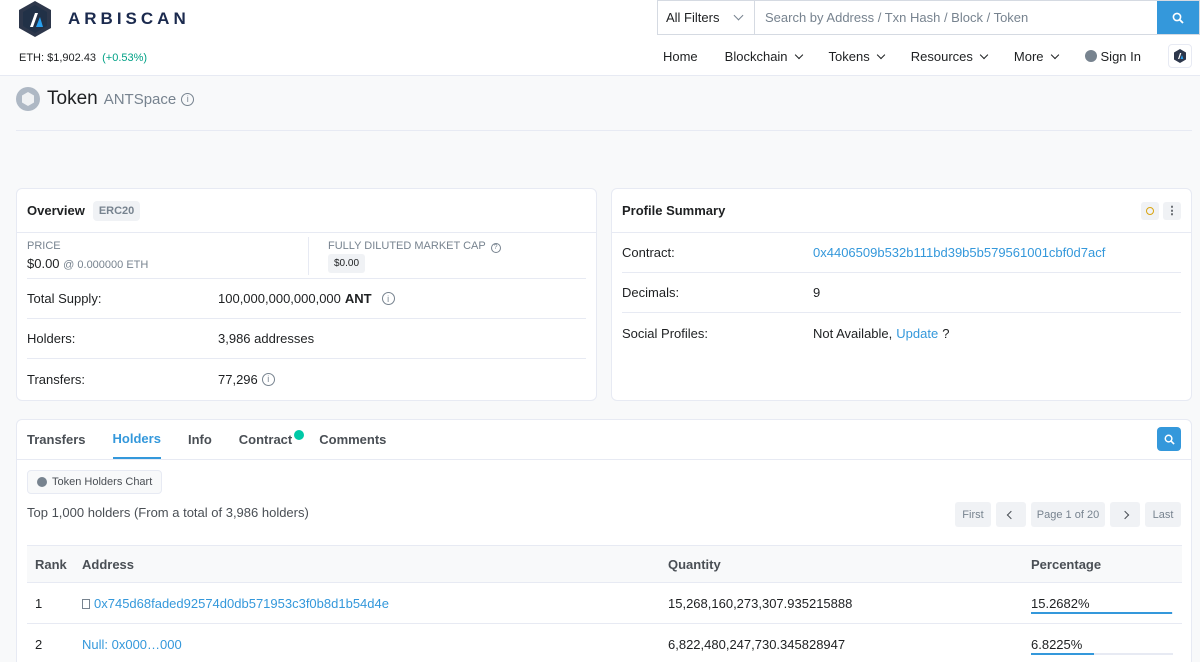 This screenshot has height=662, width=1200. I want to click on tab-transfers: Transfers, so click(56, 439).